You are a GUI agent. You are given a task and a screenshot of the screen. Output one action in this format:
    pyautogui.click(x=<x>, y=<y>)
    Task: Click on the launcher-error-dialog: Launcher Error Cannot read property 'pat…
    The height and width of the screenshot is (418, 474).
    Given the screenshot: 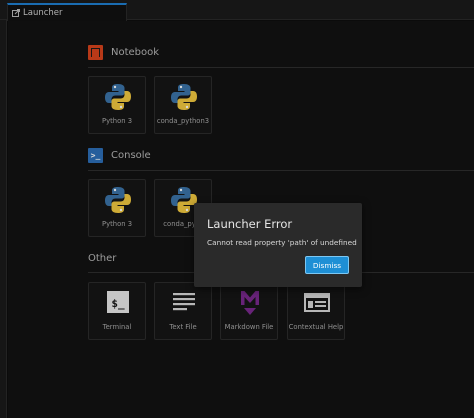 What is the action you would take?
    pyautogui.click(x=278, y=245)
    